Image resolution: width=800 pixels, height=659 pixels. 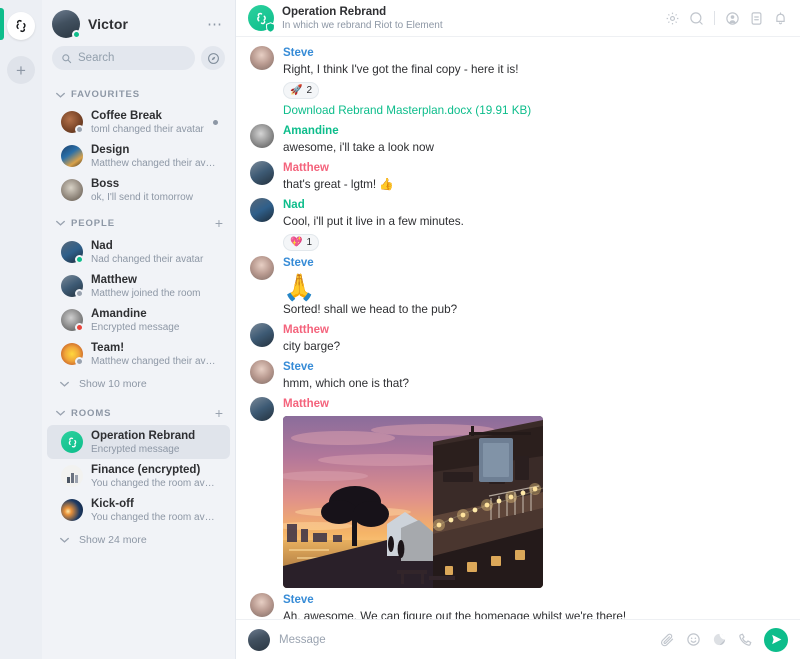 I want to click on section-header-favourites: FAVOURITES, so click(x=138, y=92).